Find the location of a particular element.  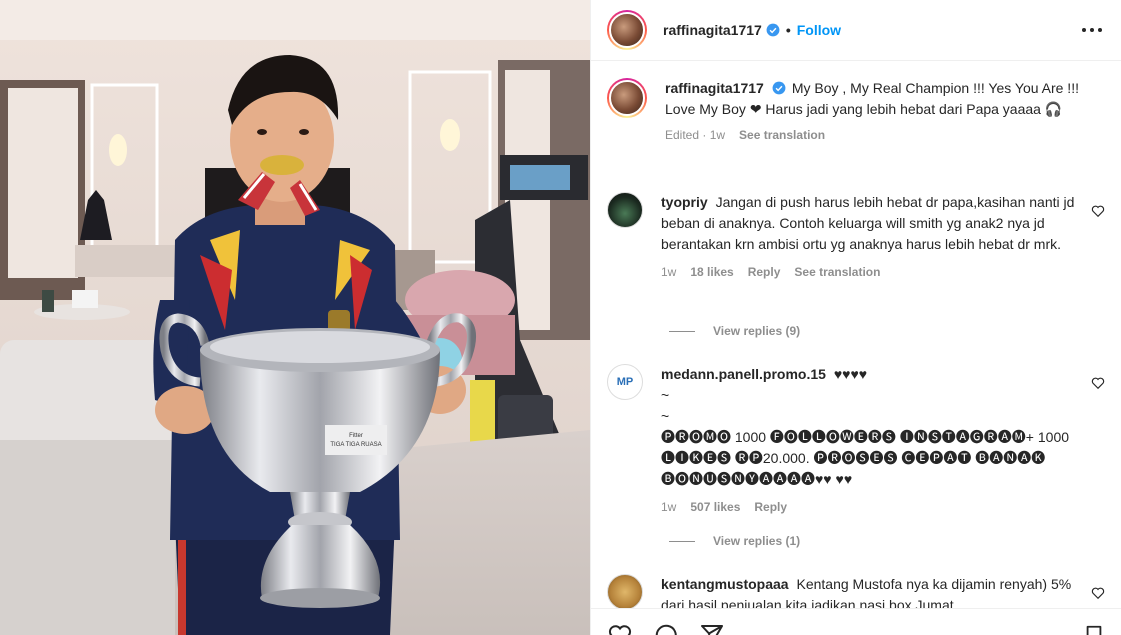

caption-avatar is located at coordinates (627, 98).